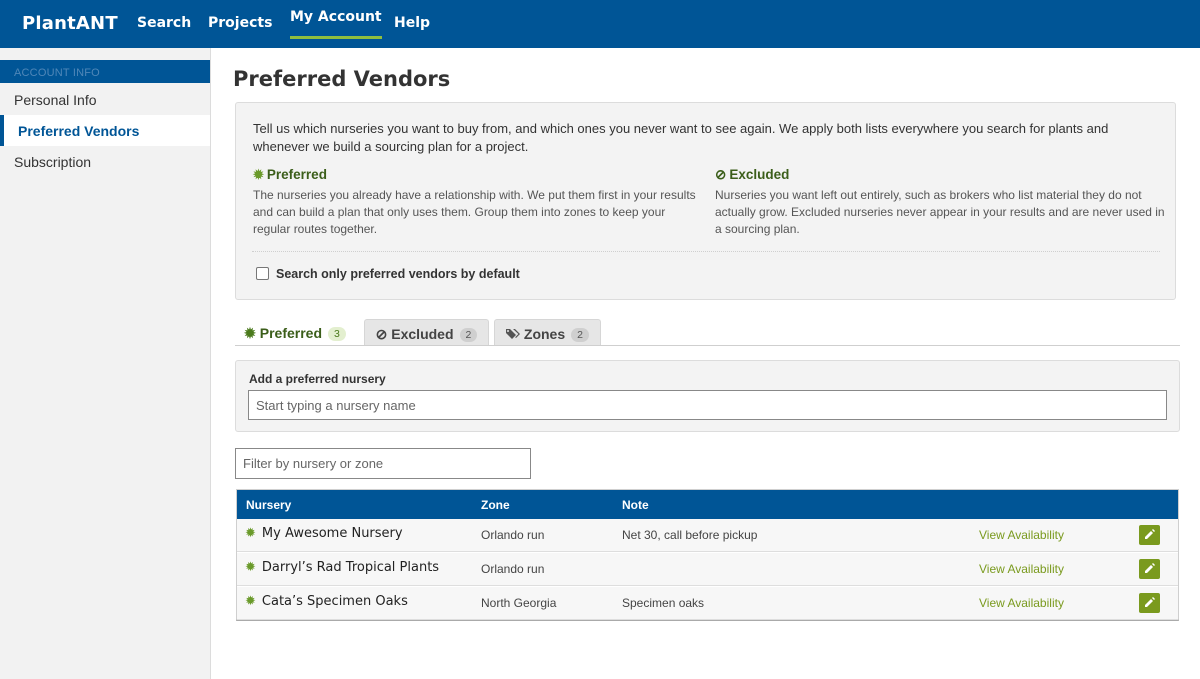 The image size is (1200, 679). I want to click on preferred-only-option: Search only preferred vendors by default, so click(388, 274).